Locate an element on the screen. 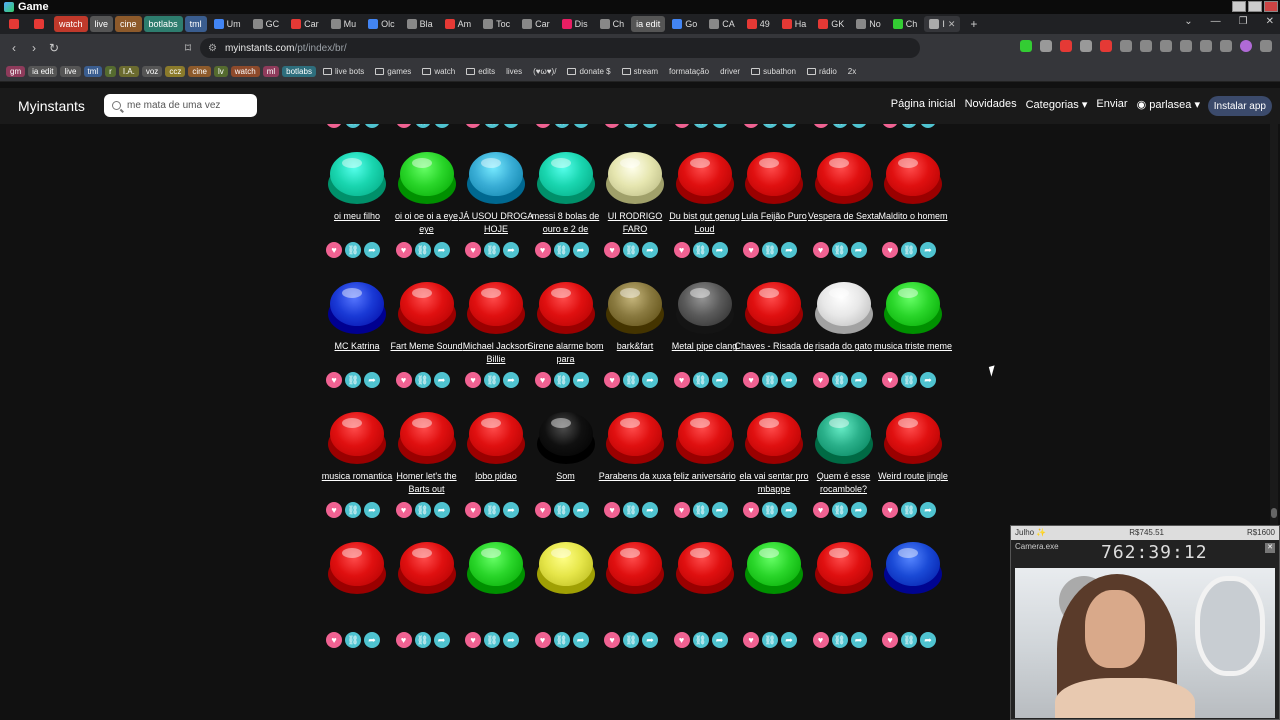 The image size is (1280, 720). nav-new: Novidades is located at coordinates (991, 104).